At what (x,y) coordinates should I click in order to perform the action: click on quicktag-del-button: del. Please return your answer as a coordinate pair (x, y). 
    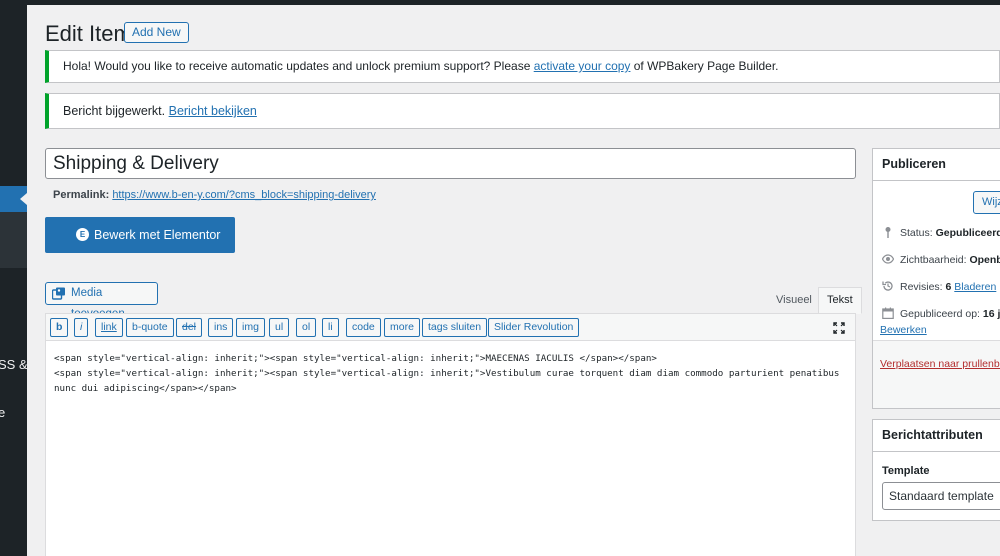
    Looking at the image, I should click on (189, 327).